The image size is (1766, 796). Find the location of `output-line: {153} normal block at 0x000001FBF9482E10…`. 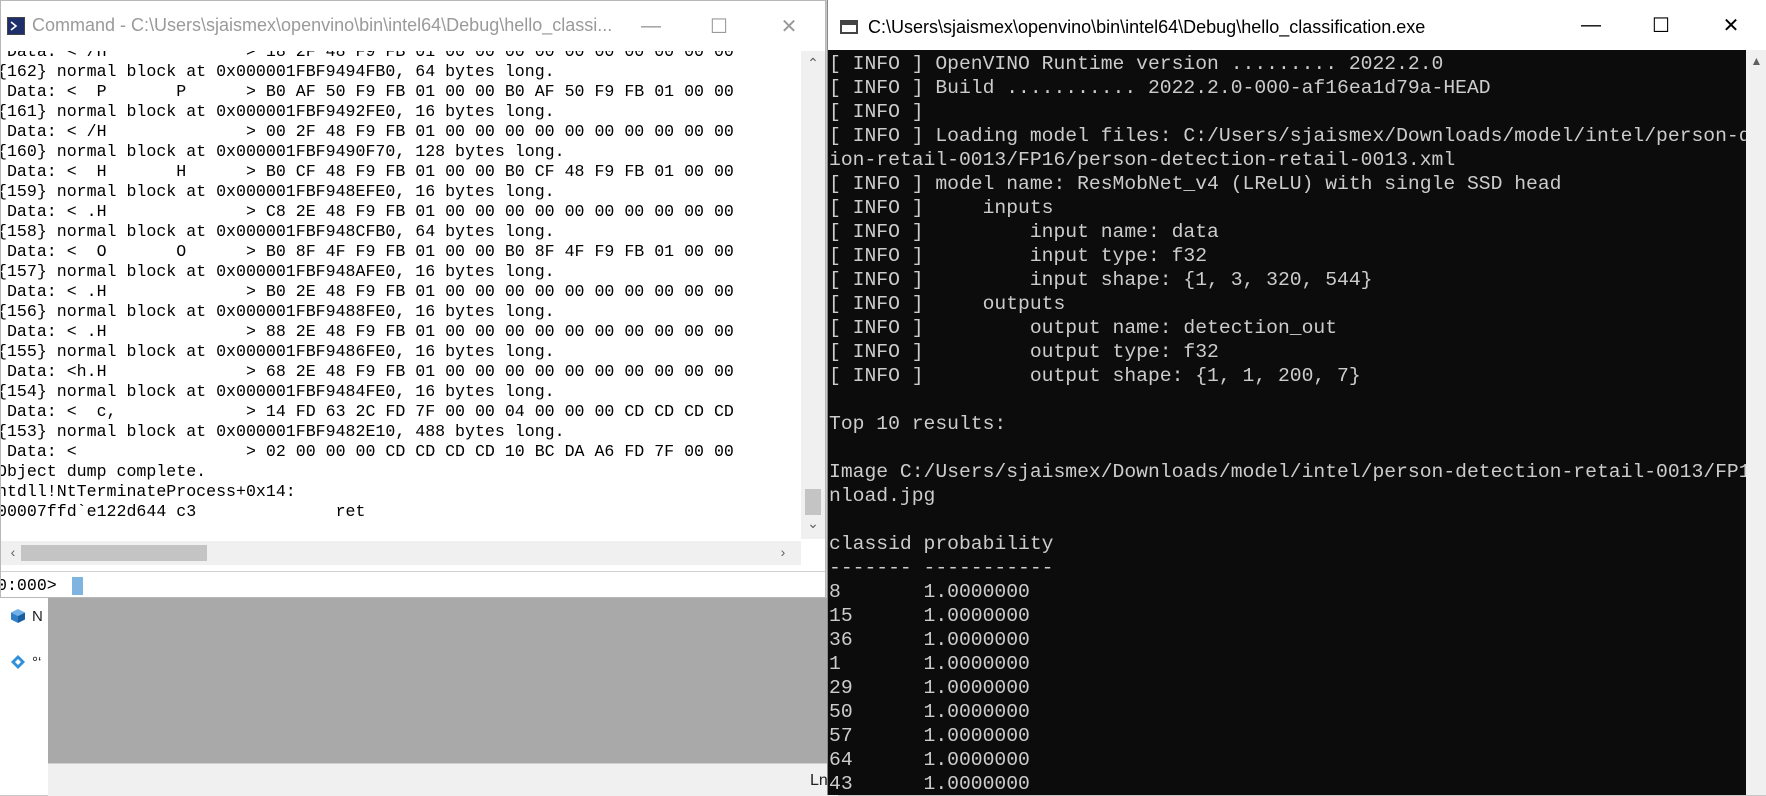

output-line: {153} normal block at 0x000001FBF9482E10… is located at coordinates (283, 431).